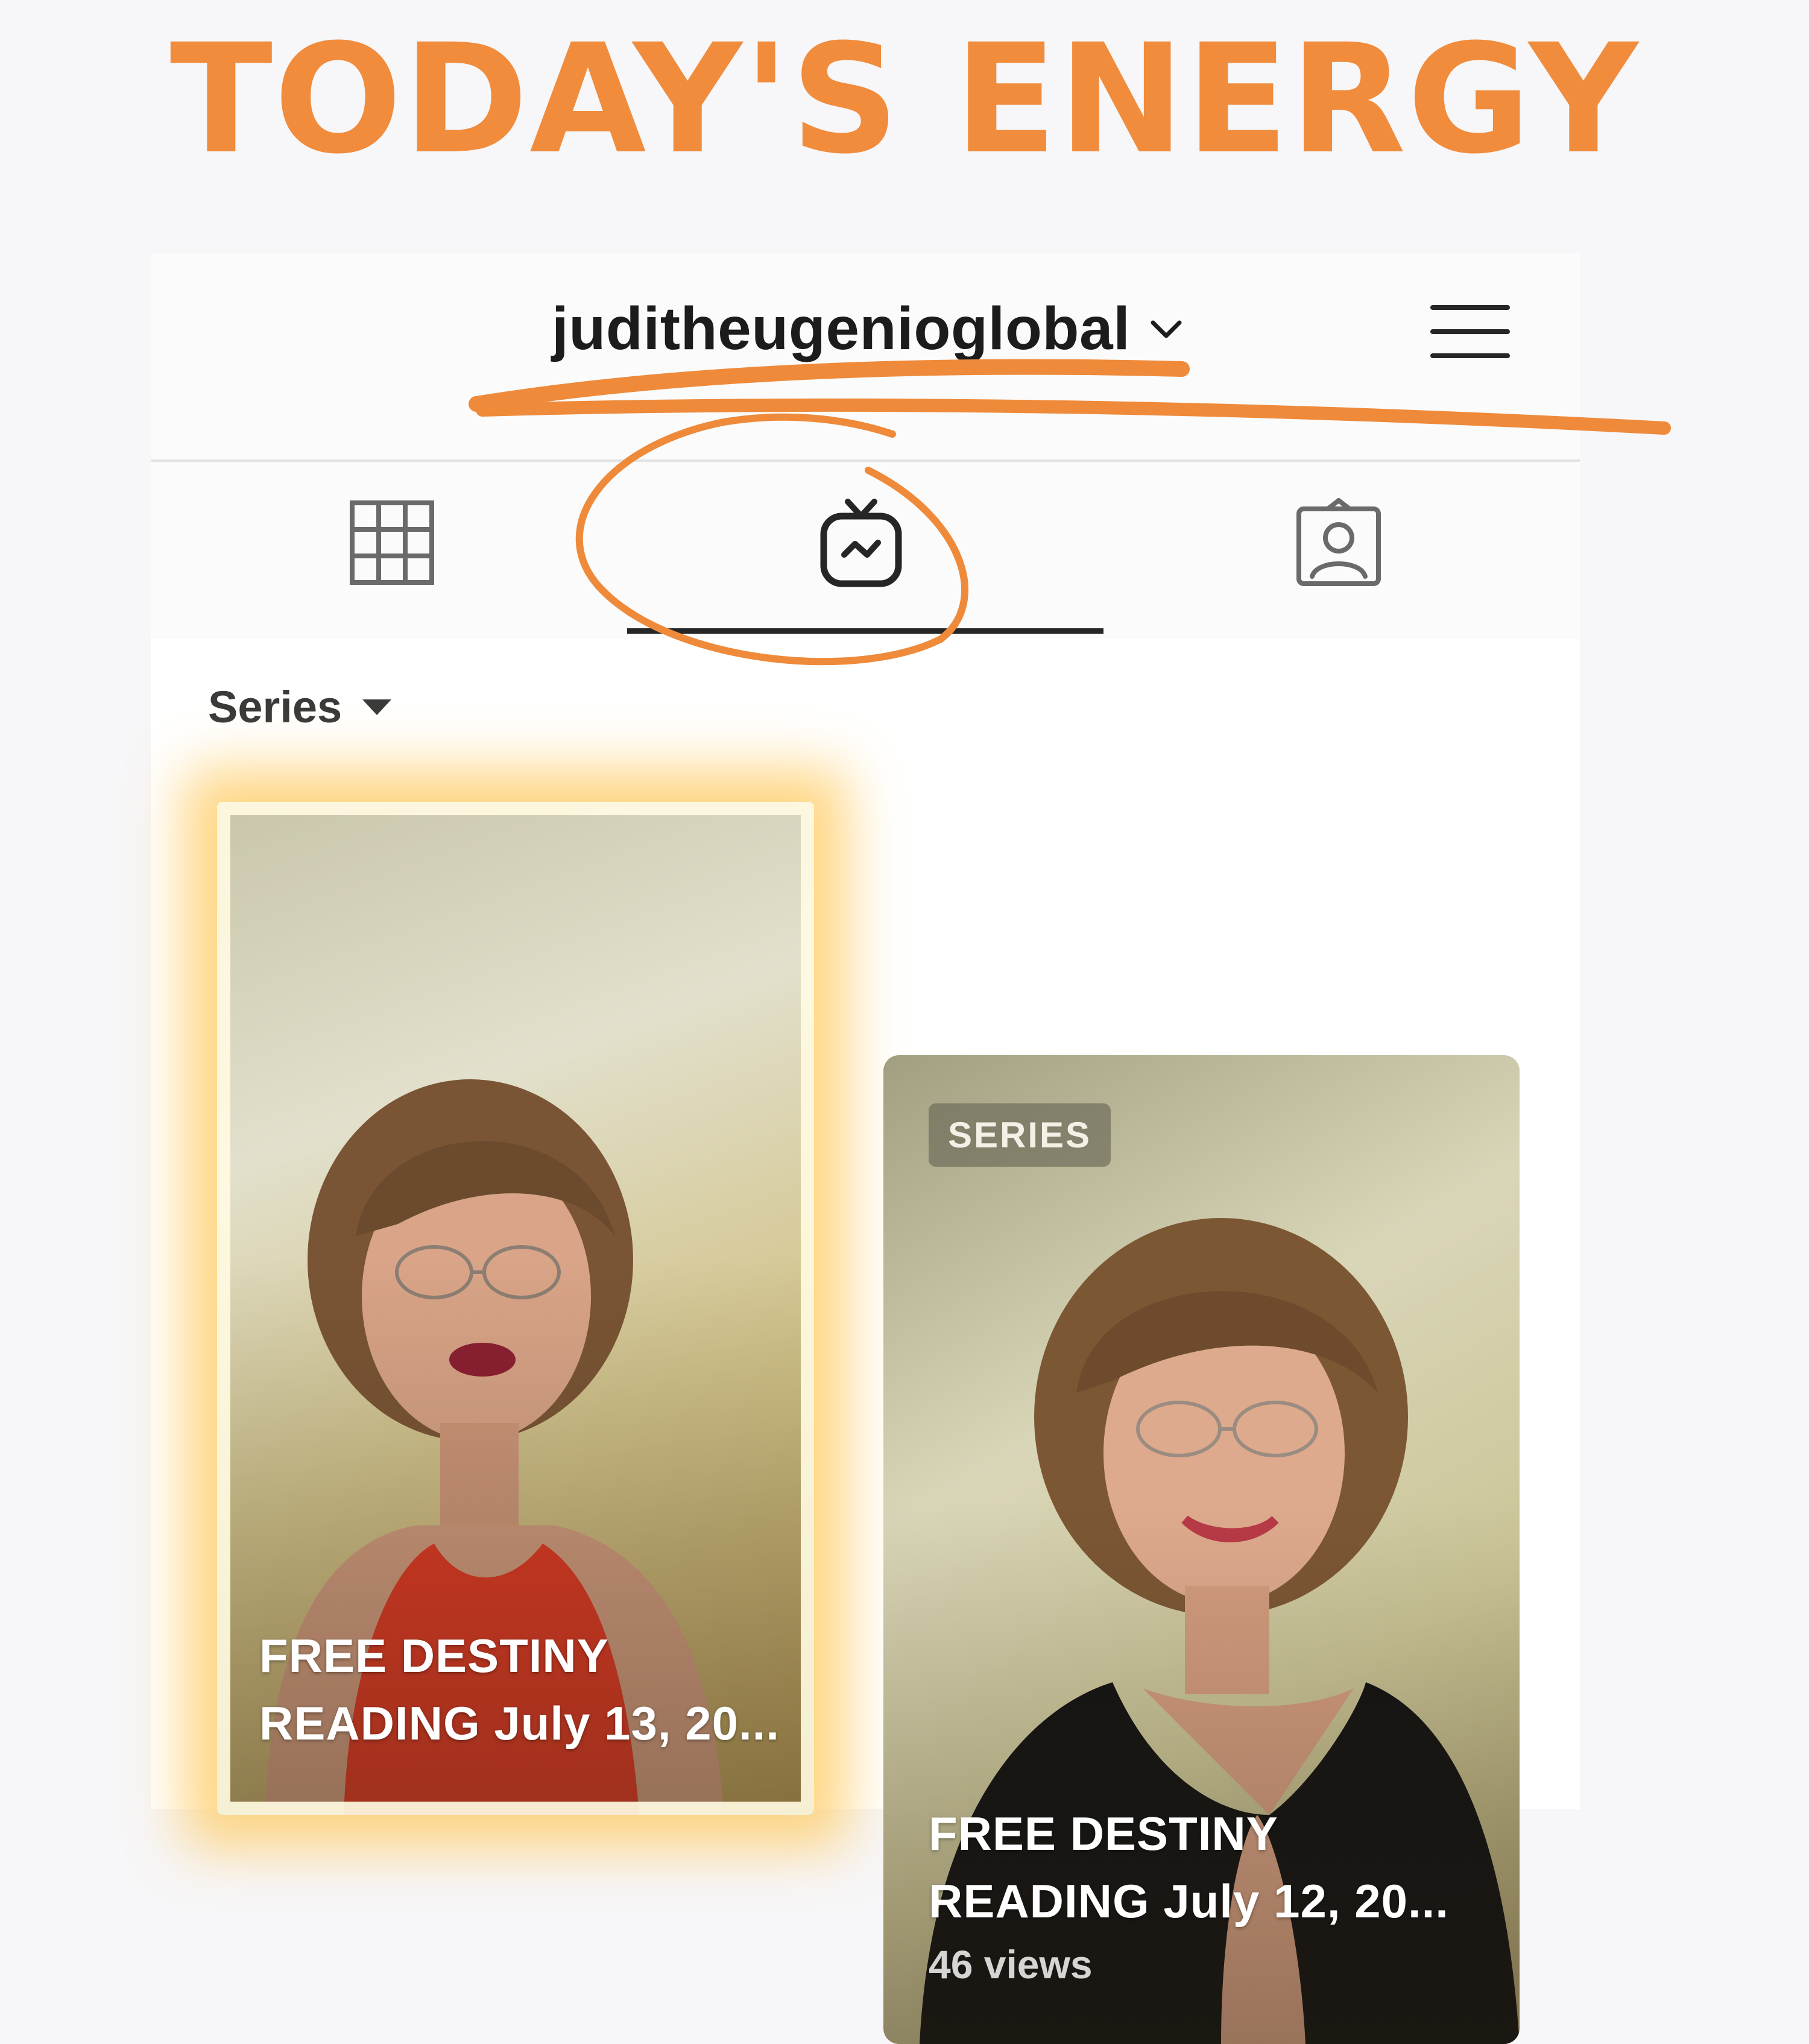  What do you see at coordinates (865, 631) in the screenshot?
I see `active-tab-indicator` at bounding box center [865, 631].